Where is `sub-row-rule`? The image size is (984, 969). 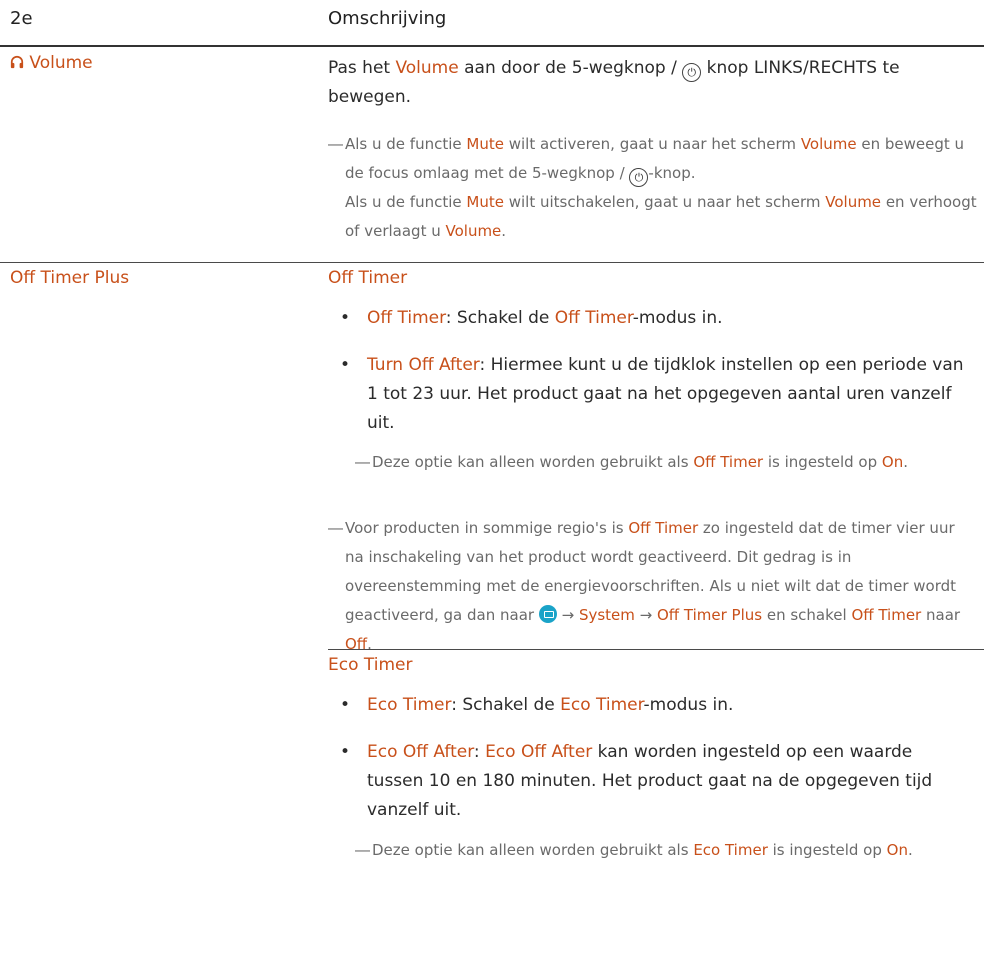 sub-row-rule is located at coordinates (656, 649).